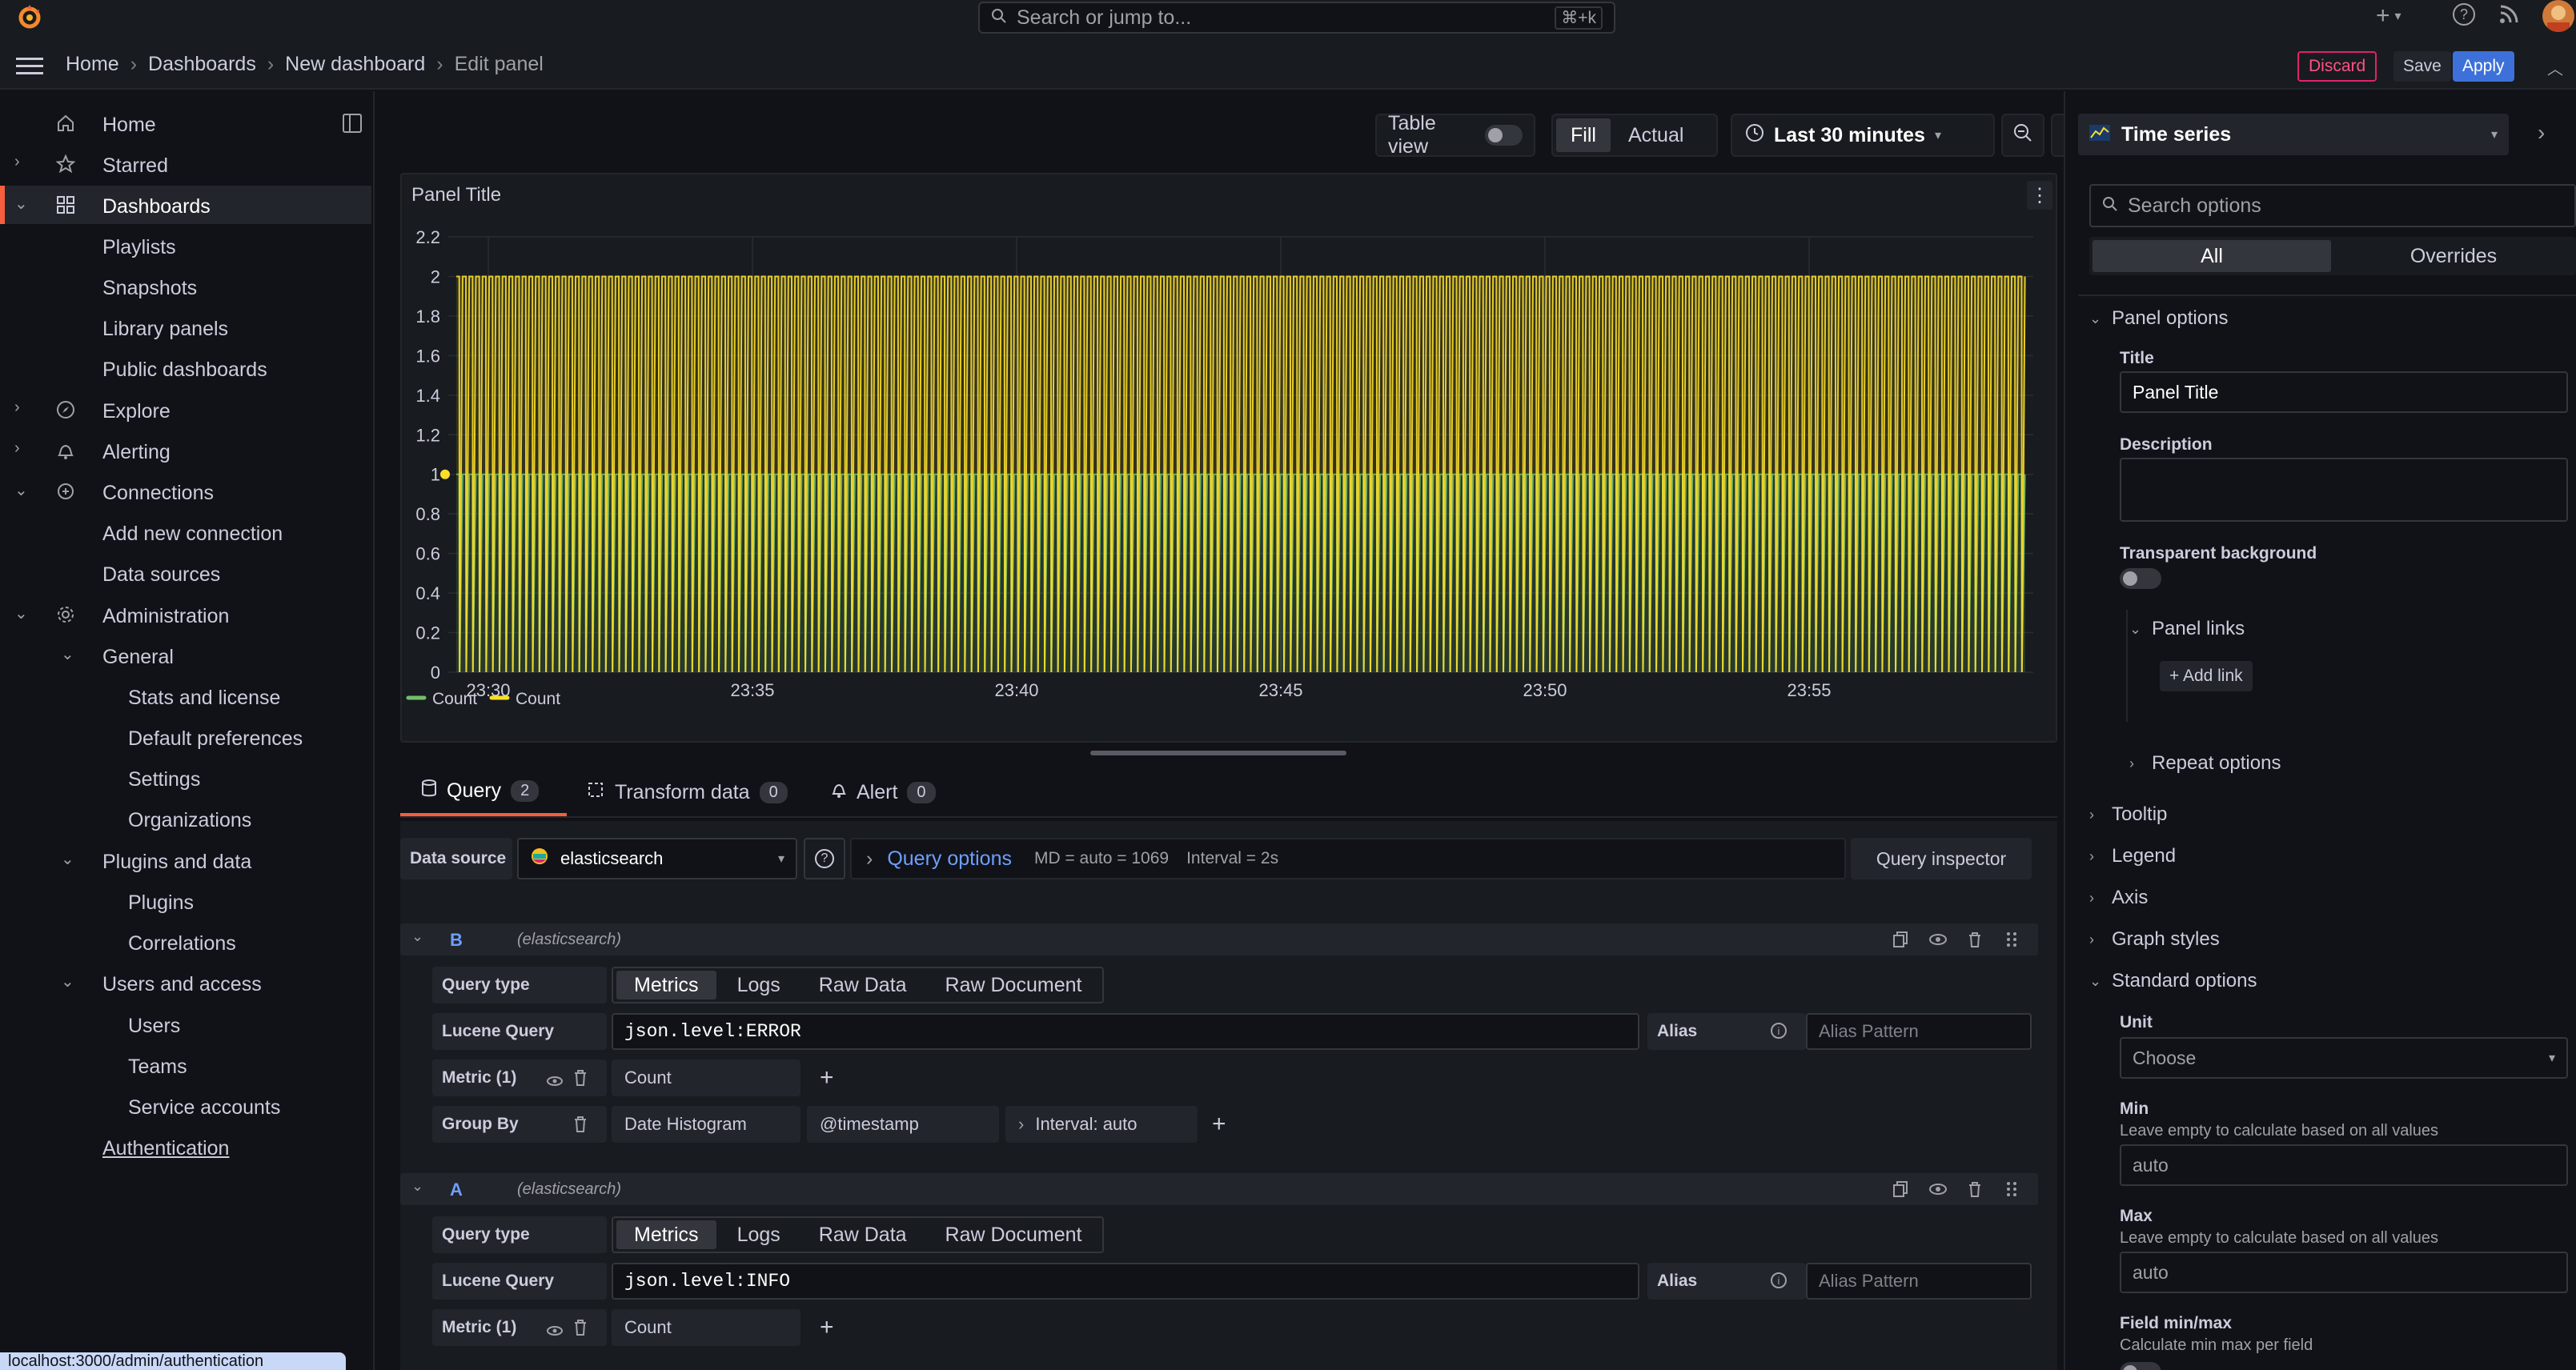 The height and width of the screenshot is (1370, 2576). What do you see at coordinates (863, 985) in the screenshot?
I see `query-type-raw-data: Raw Data` at bounding box center [863, 985].